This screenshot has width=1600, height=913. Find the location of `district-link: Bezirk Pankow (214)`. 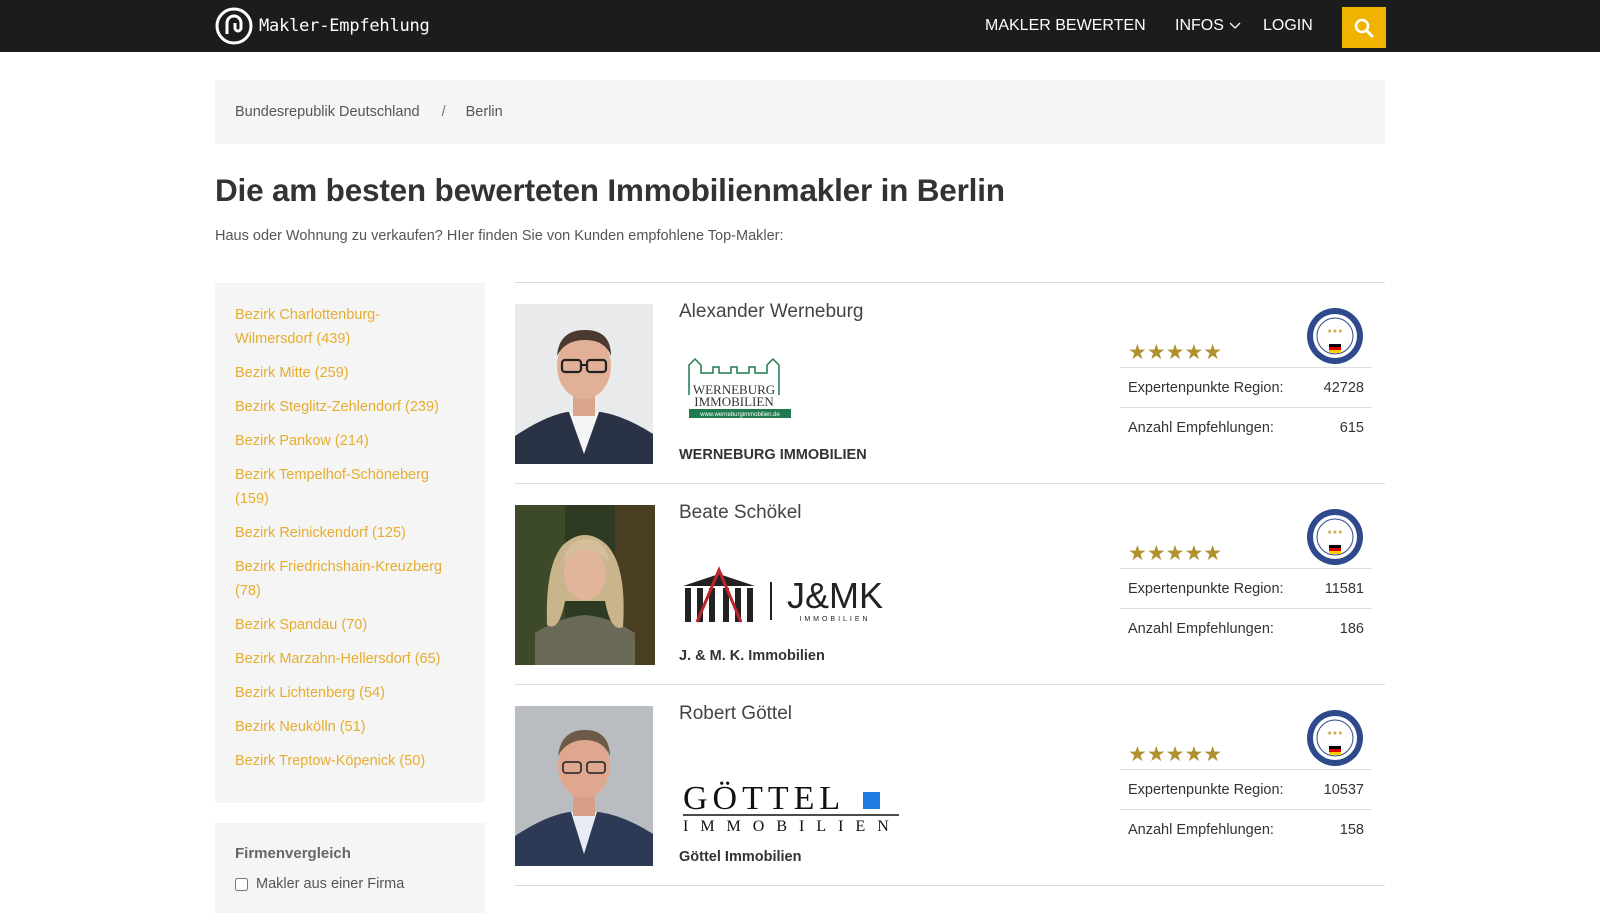

district-link: Bezirk Pankow (214) is located at coordinates (350, 441).